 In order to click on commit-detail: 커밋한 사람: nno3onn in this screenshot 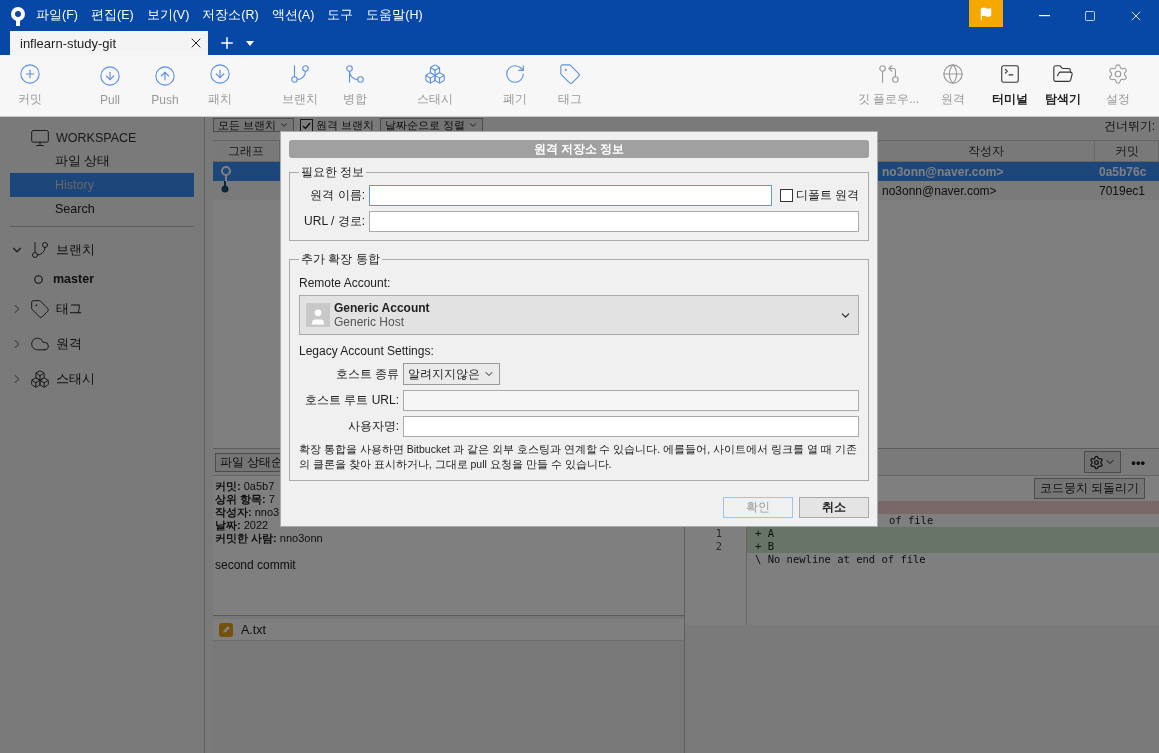, I will do `click(269, 538)`.